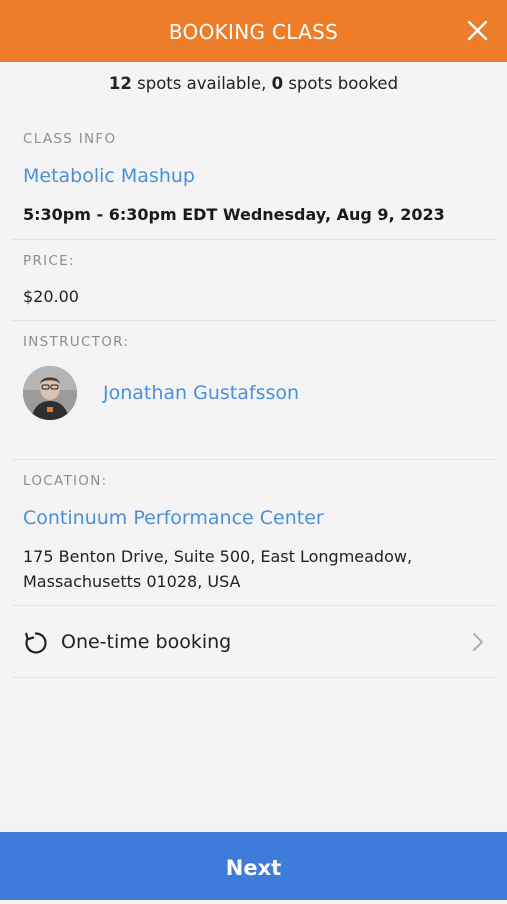 The width and height of the screenshot is (507, 904). What do you see at coordinates (478, 642) in the screenshot?
I see `chevron-right-icon` at bounding box center [478, 642].